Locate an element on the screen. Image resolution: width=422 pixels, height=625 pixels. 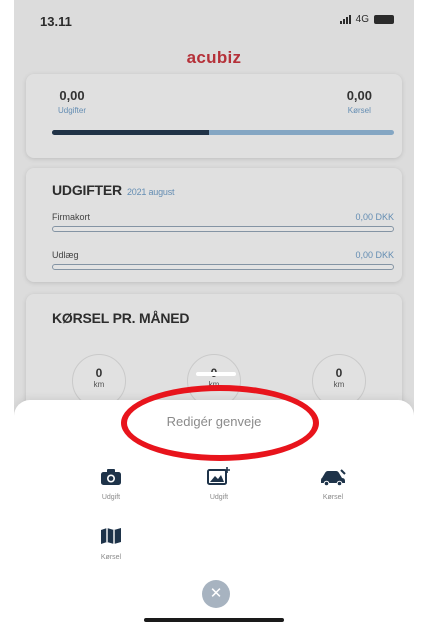
highlight-circle-annotation is located at coordinates (220, 423).